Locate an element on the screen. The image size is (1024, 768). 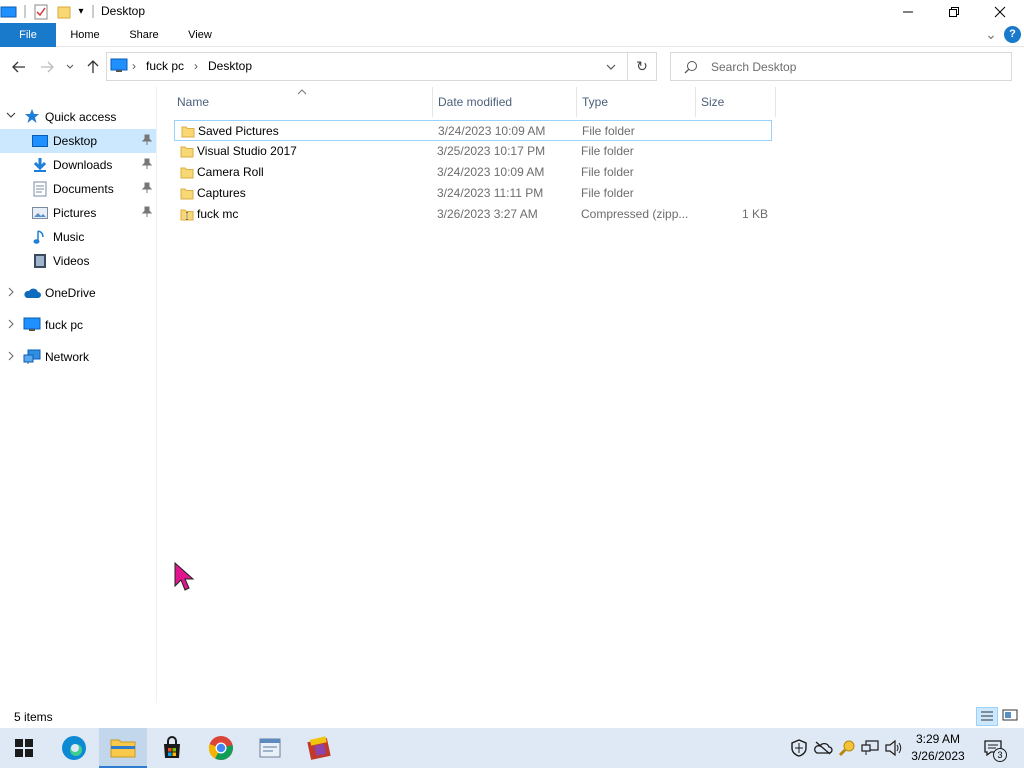
clock: 3:29 AM 3/26/2023 is located at coordinates (938, 748).